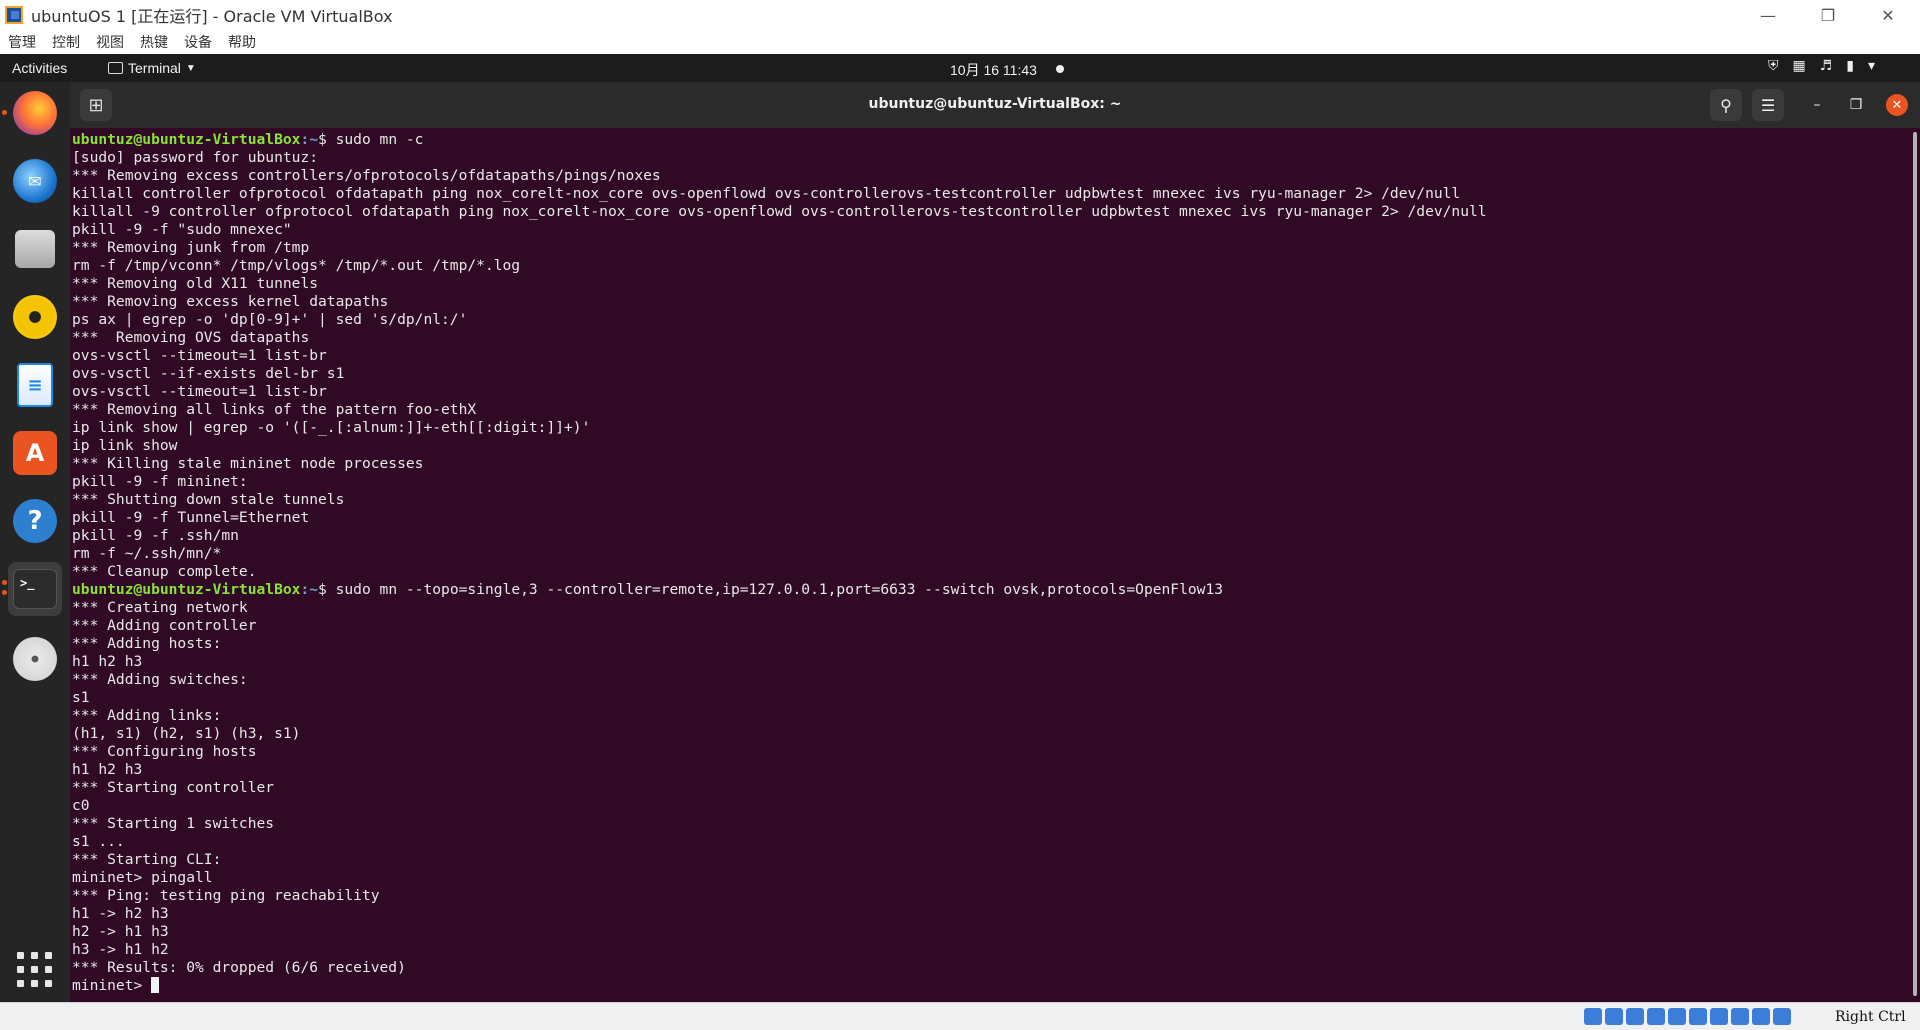 This screenshot has width=1920, height=1030. Describe the element at coordinates (960, 1016) in the screenshot. I see `vbox-status-bar: Right Ctrl` at that location.